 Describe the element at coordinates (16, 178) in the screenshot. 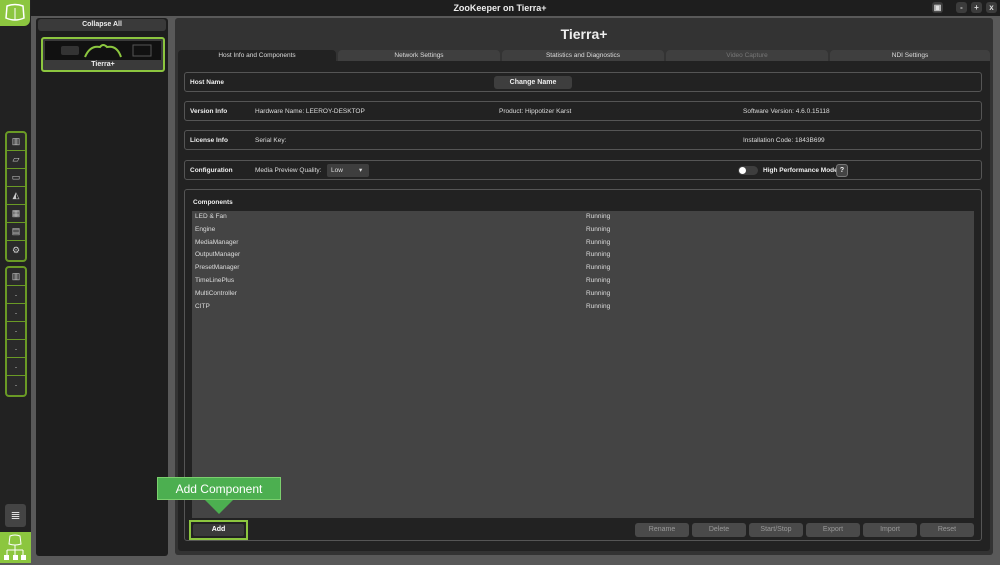

I see `media-folder-icon: ▭` at that location.